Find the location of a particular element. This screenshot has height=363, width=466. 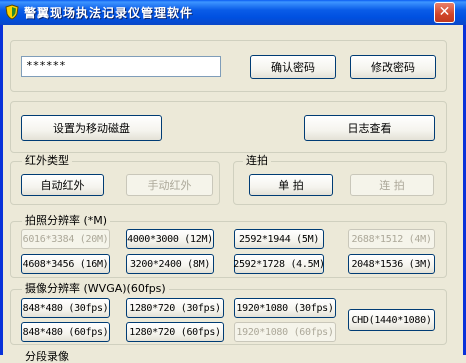

photo-resolution-label: 拍照分辨率 (*M) is located at coordinates (66, 220).